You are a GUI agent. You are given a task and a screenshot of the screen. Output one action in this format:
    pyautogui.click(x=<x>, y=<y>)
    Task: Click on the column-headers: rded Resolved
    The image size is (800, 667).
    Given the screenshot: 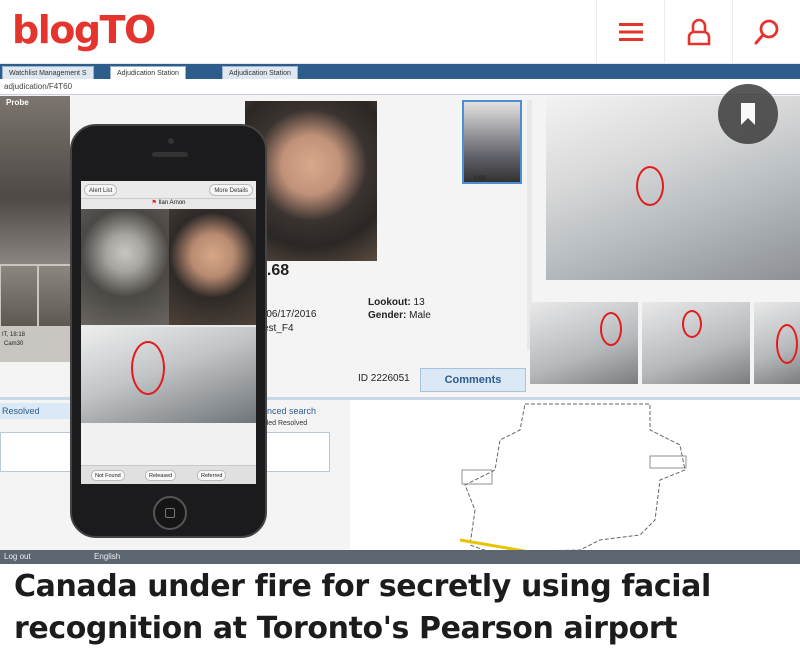 What is the action you would take?
    pyautogui.click(x=285, y=423)
    